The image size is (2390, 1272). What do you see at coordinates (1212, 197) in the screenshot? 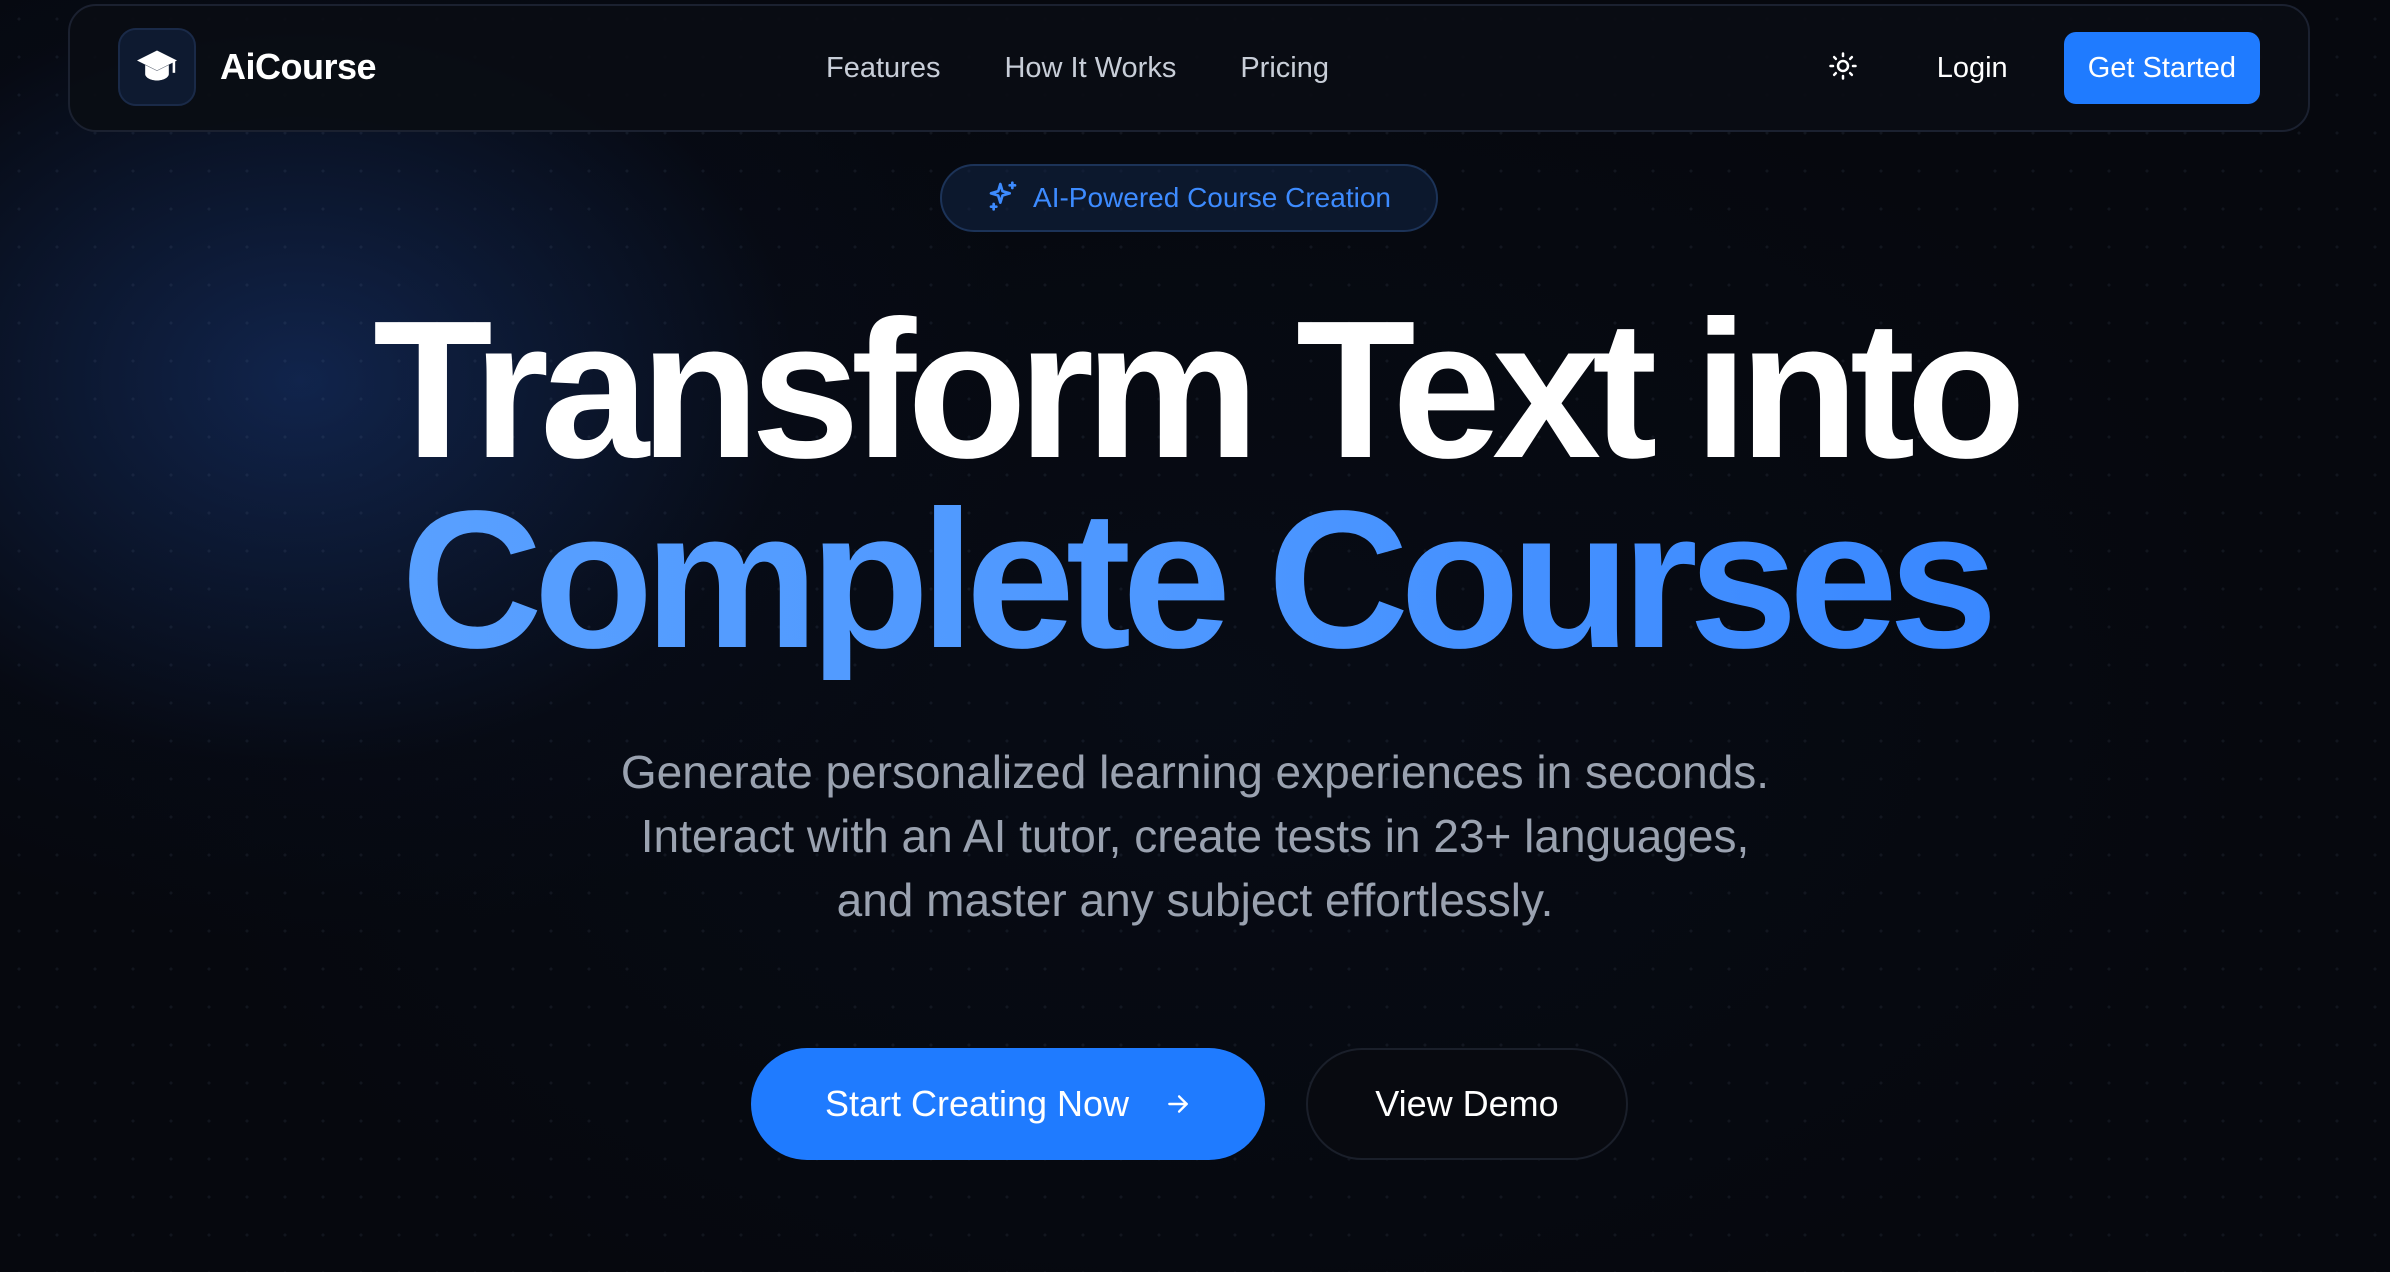
I see `badge-label: AI-Powered Course Creation` at bounding box center [1212, 197].